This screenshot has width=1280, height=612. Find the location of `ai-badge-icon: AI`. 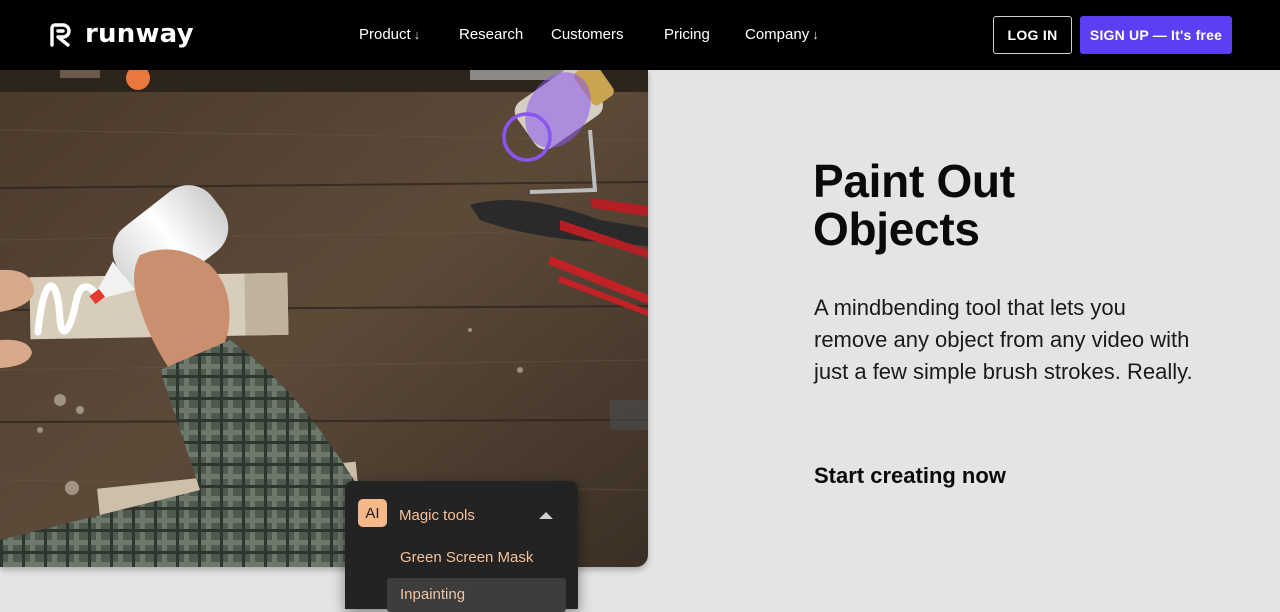

ai-badge-icon: AI is located at coordinates (372, 513).